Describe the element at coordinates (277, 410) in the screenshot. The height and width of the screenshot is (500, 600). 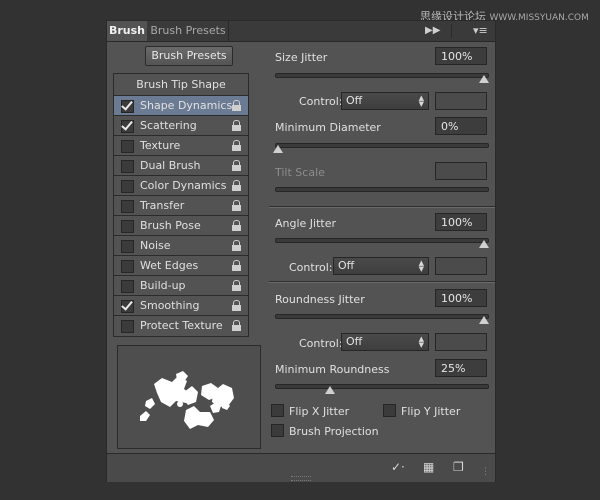
I see `flip-x-jitter-checkbox` at that location.